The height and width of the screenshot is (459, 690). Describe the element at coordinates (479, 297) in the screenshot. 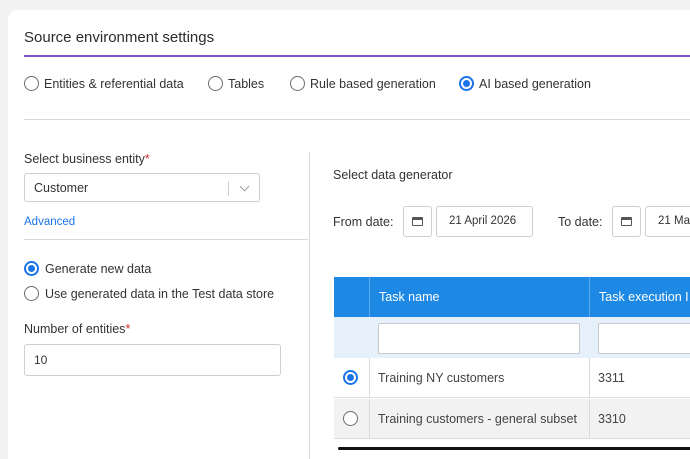

I see `column-header-task-name: Task name` at that location.